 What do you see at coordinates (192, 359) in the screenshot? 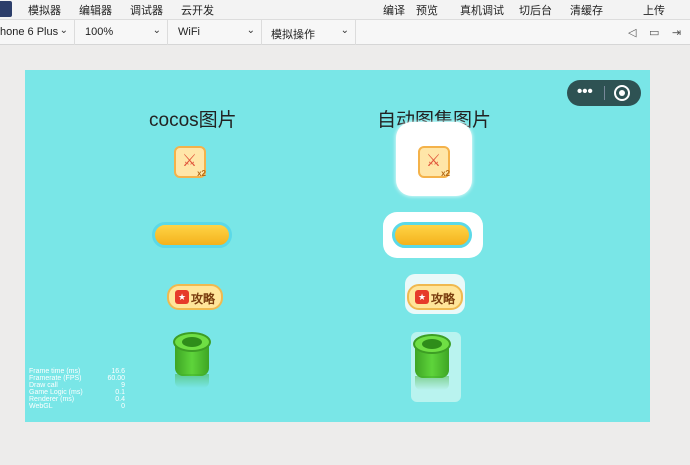
I see `green-drum-image` at bounding box center [192, 359].